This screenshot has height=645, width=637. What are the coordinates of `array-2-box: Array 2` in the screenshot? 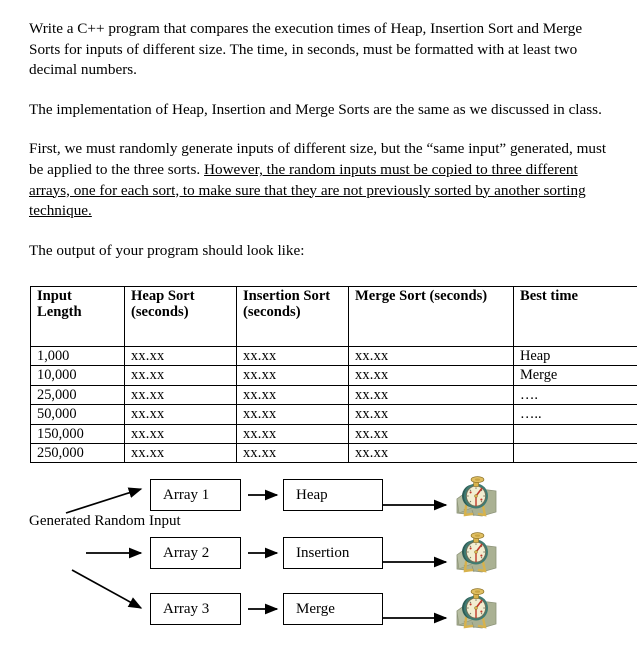 It's located at (195, 553).